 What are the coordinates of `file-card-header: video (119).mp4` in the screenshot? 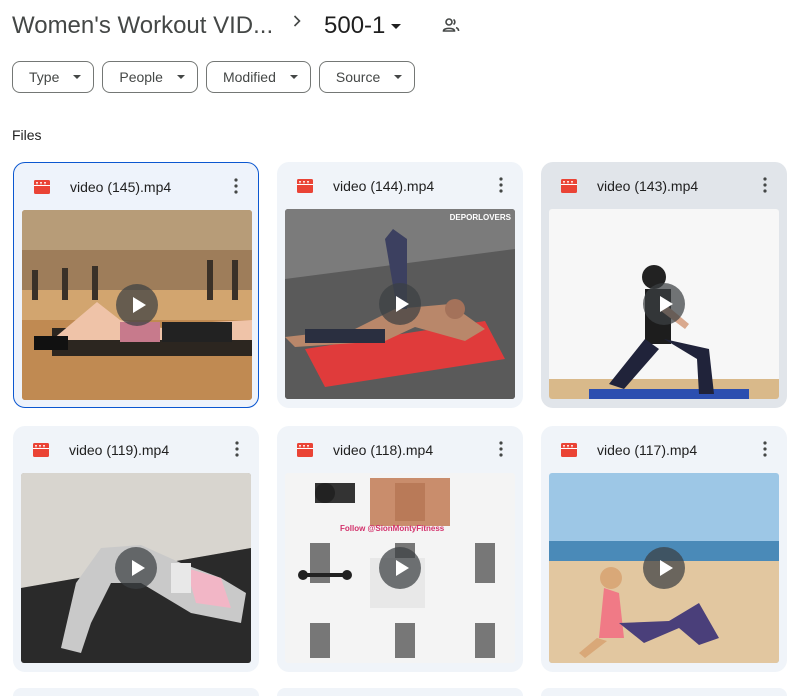 It's located at (136, 449).